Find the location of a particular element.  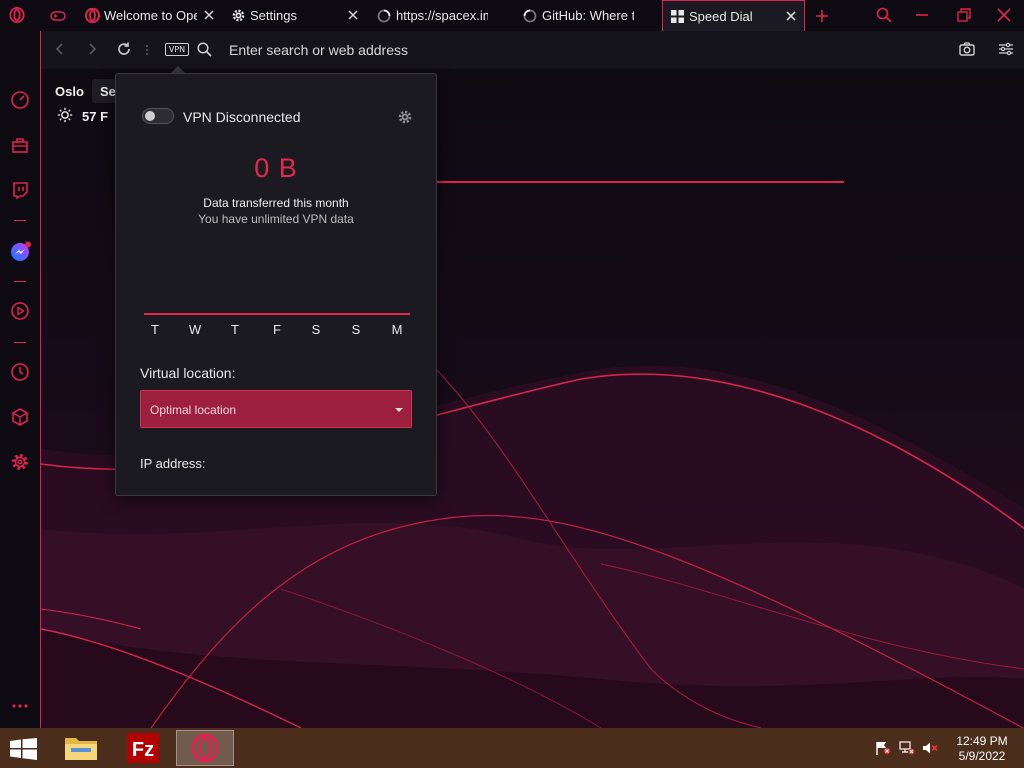

sun-icon is located at coordinates (65, 115).